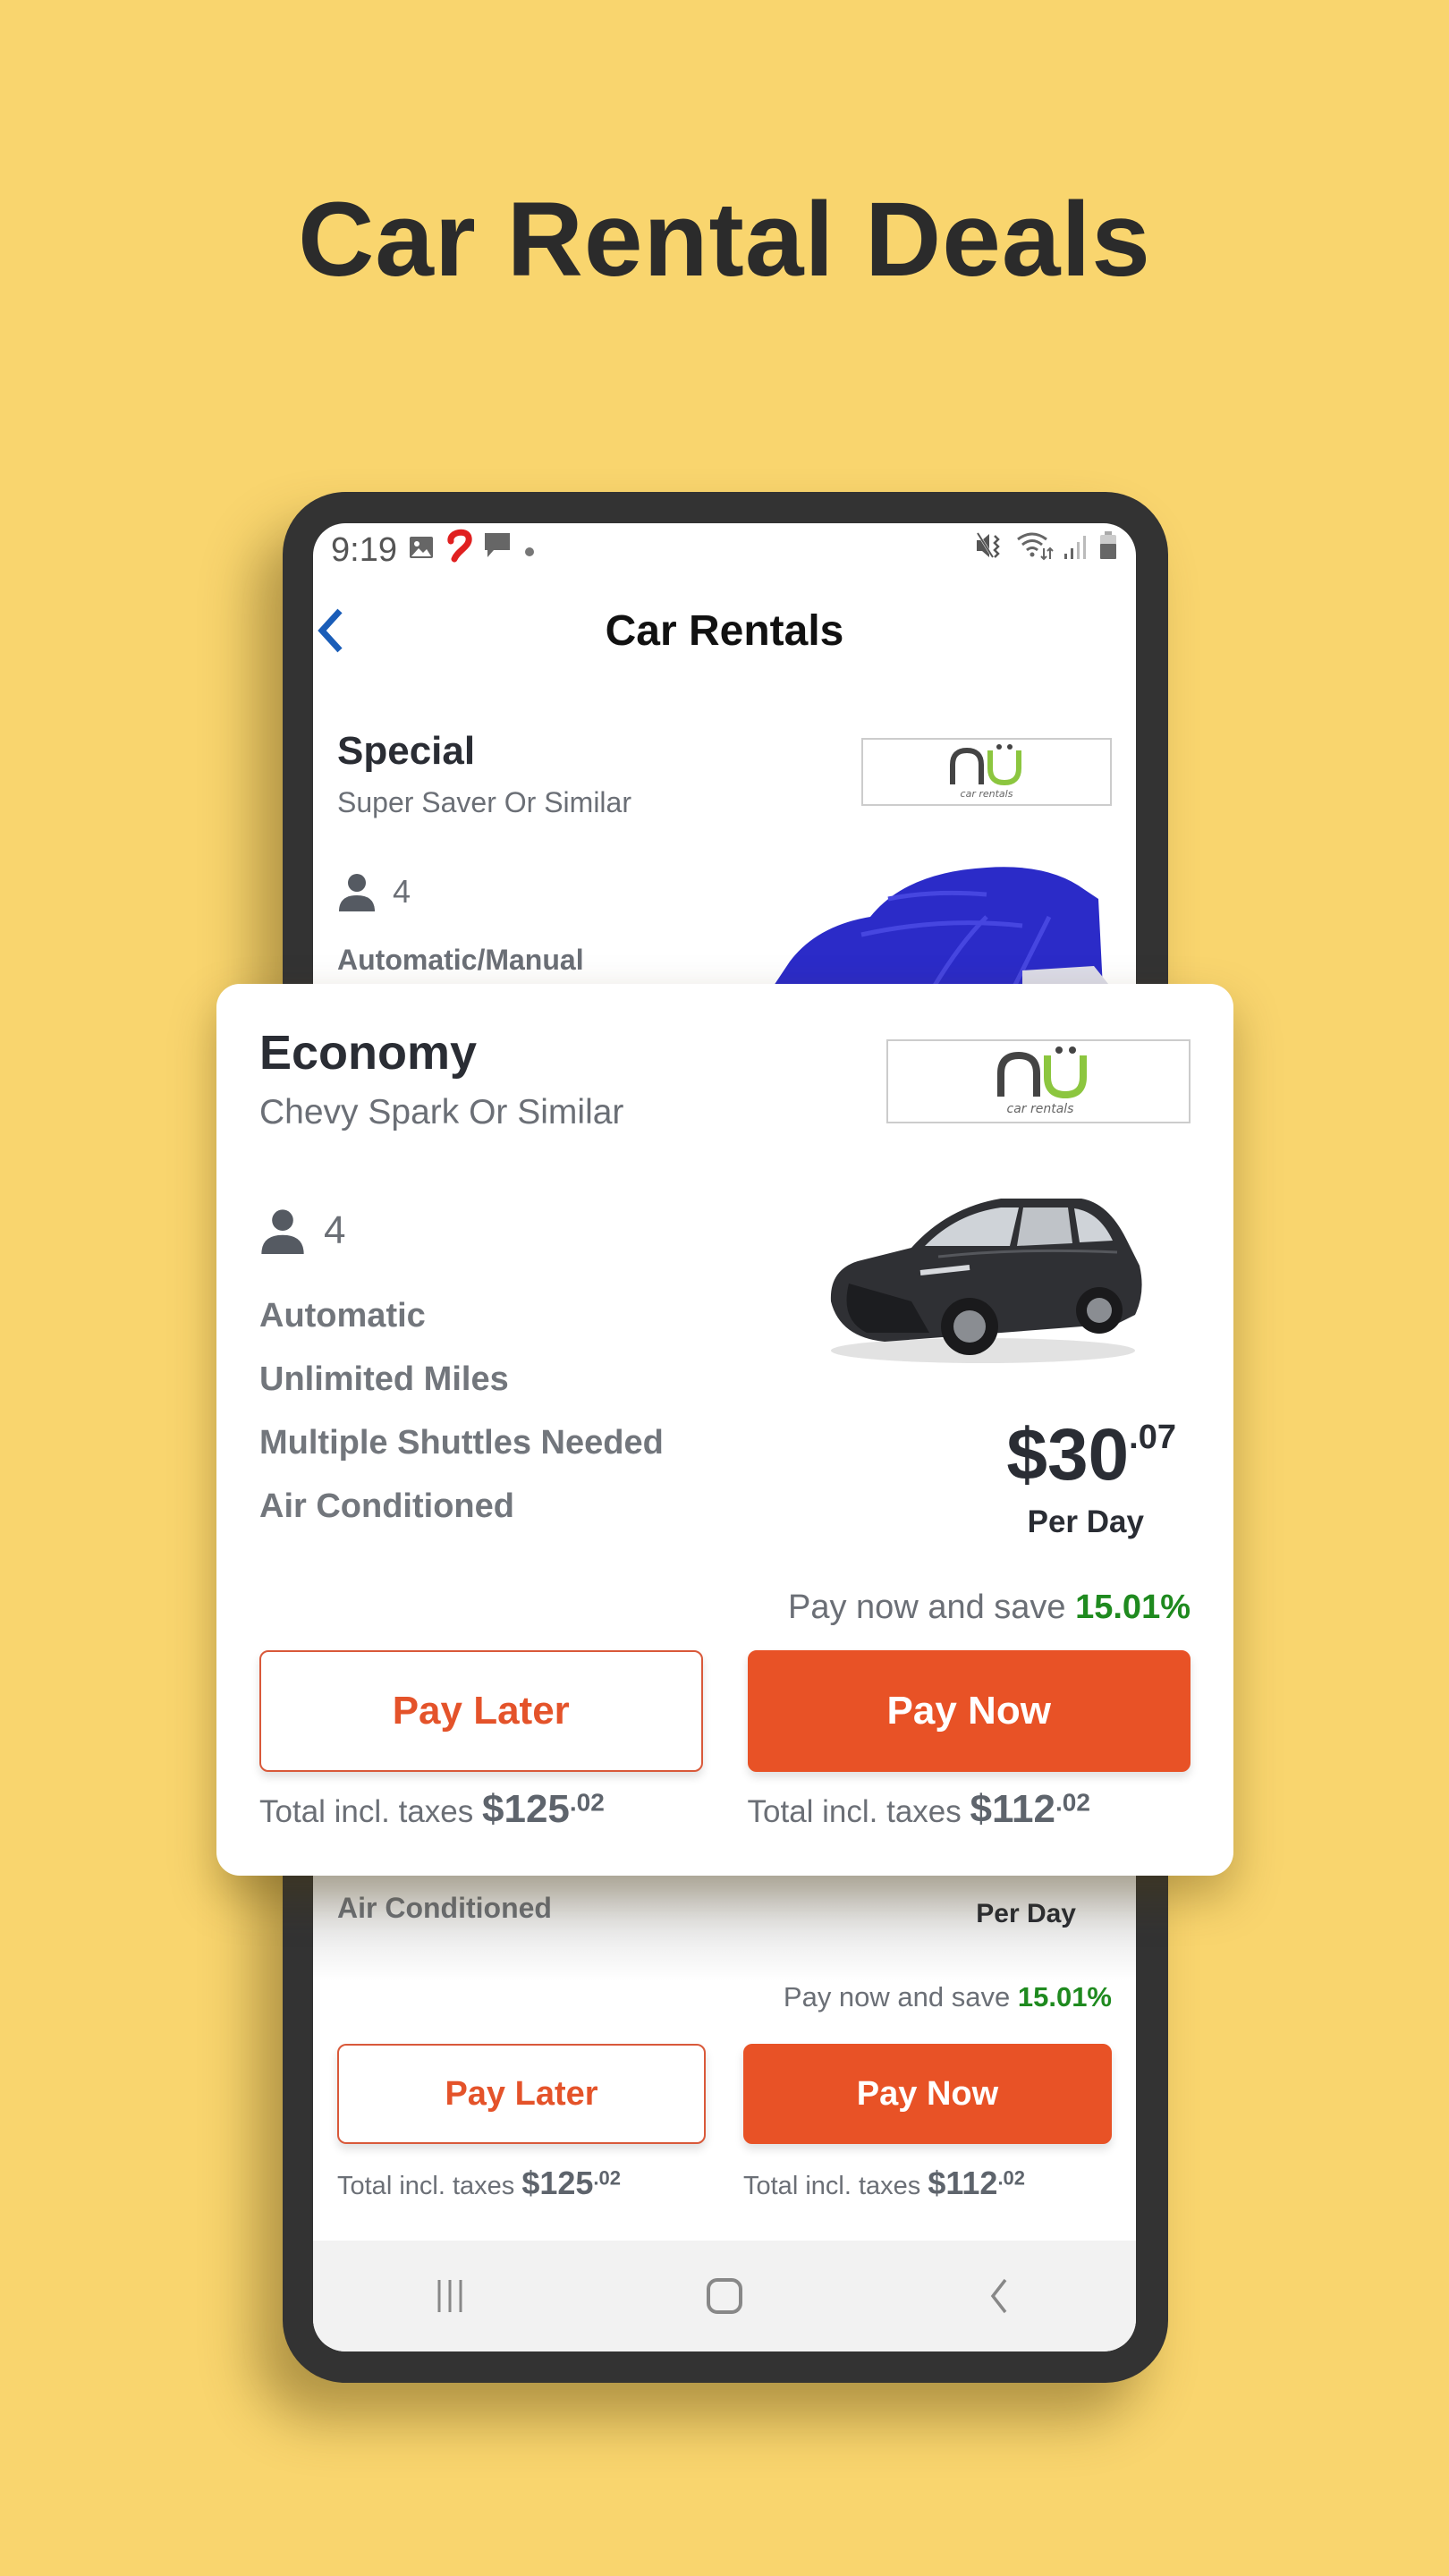 This screenshot has width=1449, height=2576. What do you see at coordinates (529, 550) in the screenshot?
I see `dot-icon` at bounding box center [529, 550].